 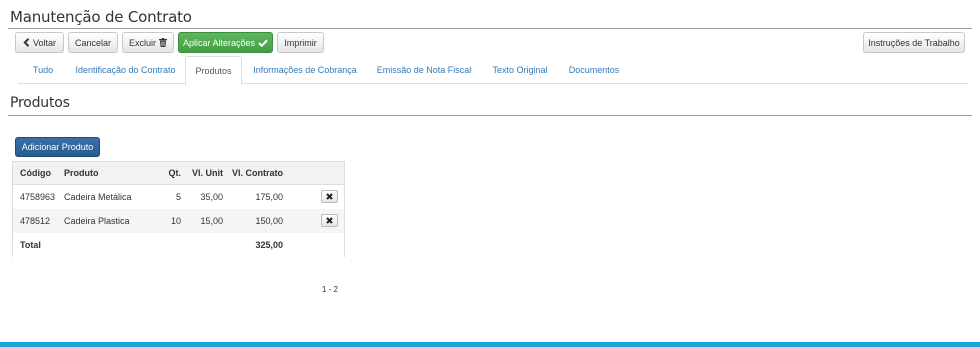 I want to click on tab-identificacao-contrato: Identificação do Contrato, so click(x=125, y=70).